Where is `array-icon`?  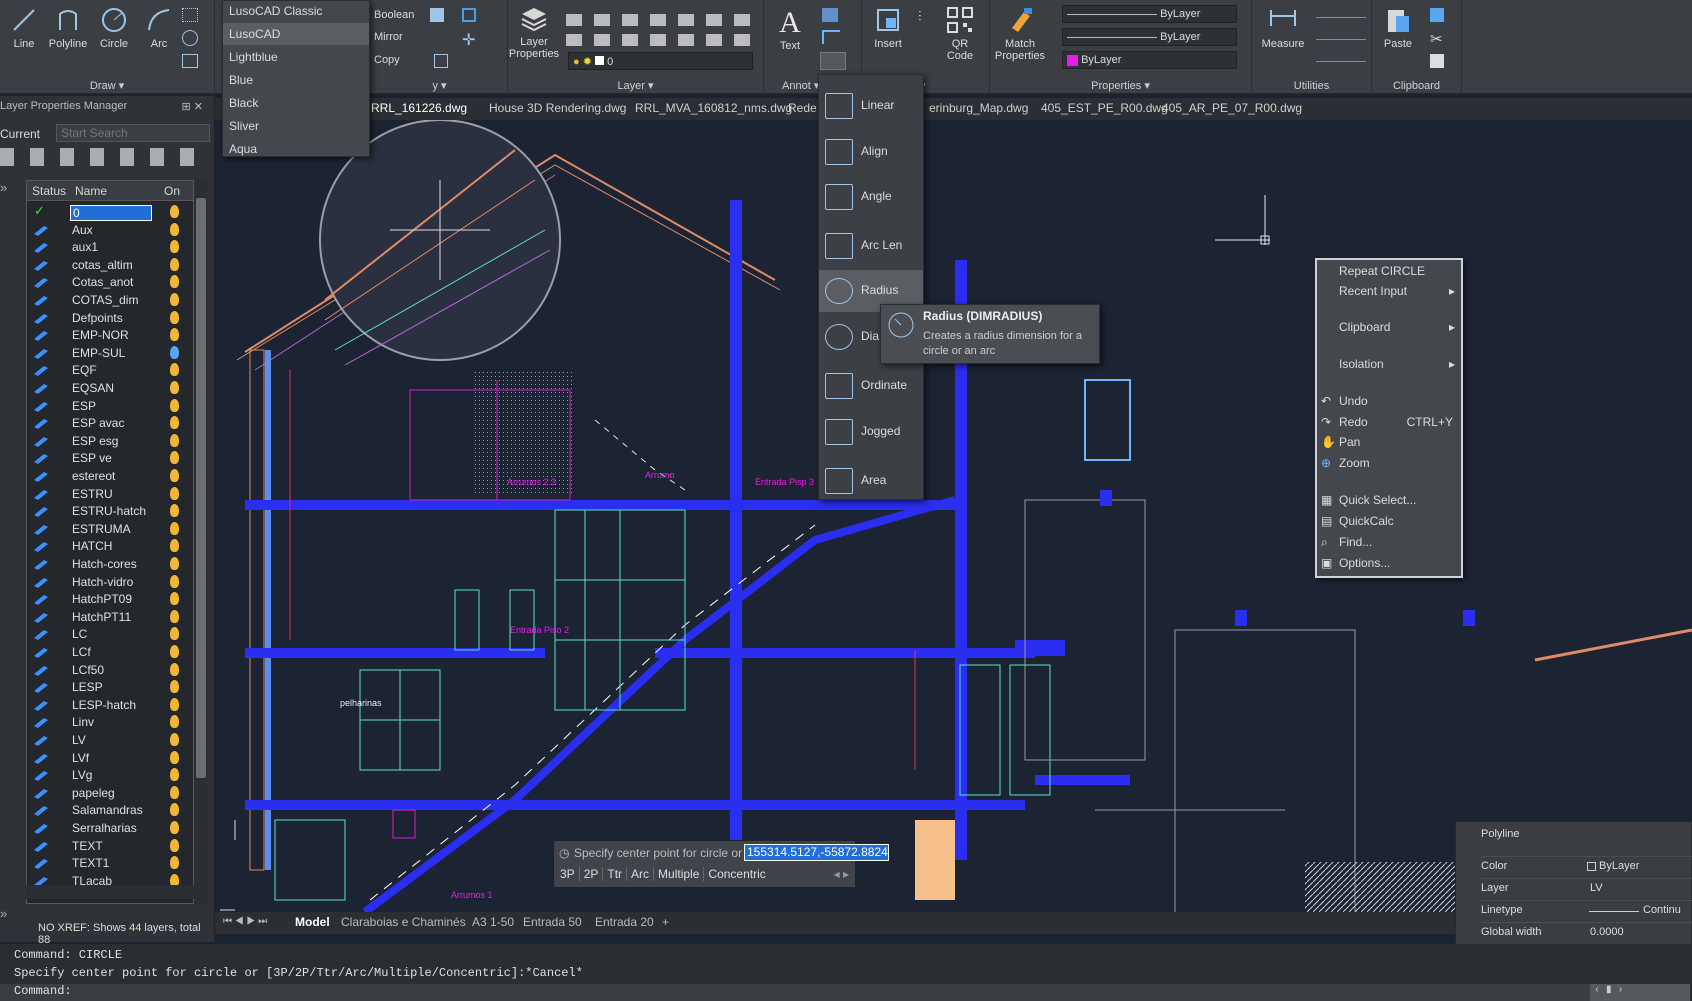 array-icon is located at coordinates (437, 15).